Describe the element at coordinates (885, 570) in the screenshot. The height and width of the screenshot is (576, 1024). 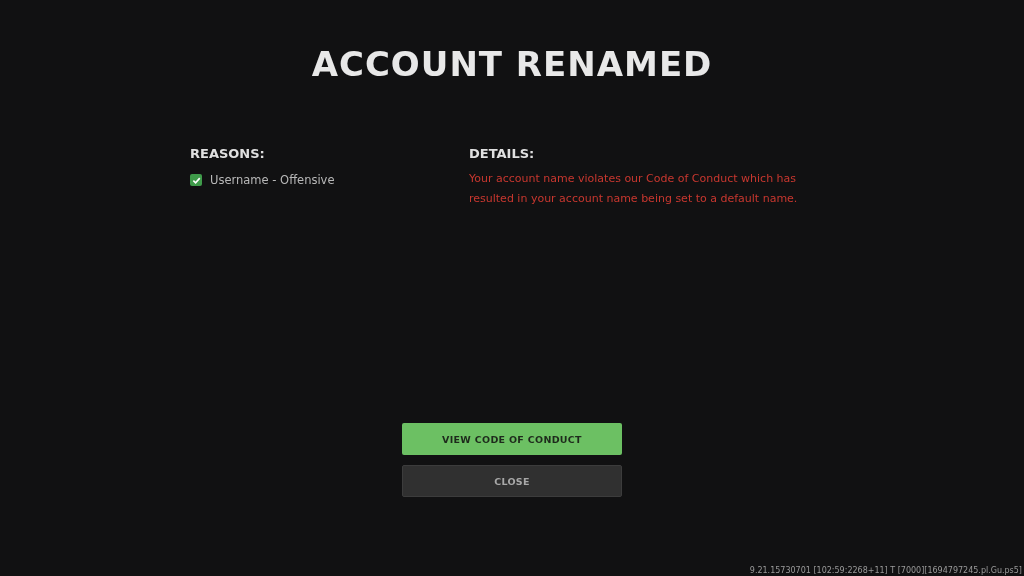
I see `build-info: 9.21.15730701 [102:59:2268+11] T [7000][1694797245.pl.Gu.ps5]` at that location.